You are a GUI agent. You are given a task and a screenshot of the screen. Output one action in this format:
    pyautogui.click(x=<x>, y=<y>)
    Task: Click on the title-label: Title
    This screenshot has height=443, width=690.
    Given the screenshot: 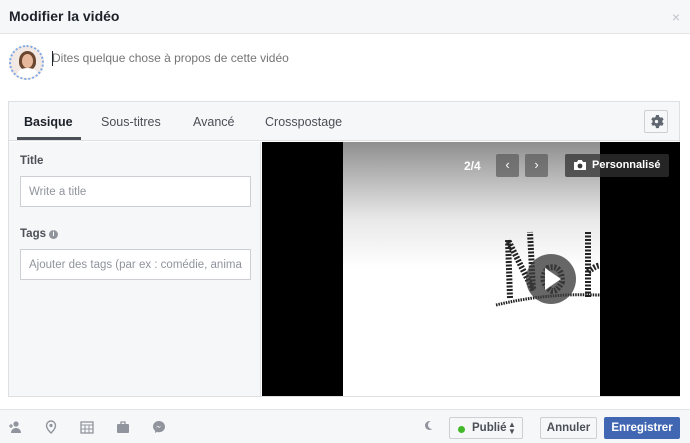 What is the action you would take?
    pyautogui.click(x=32, y=161)
    